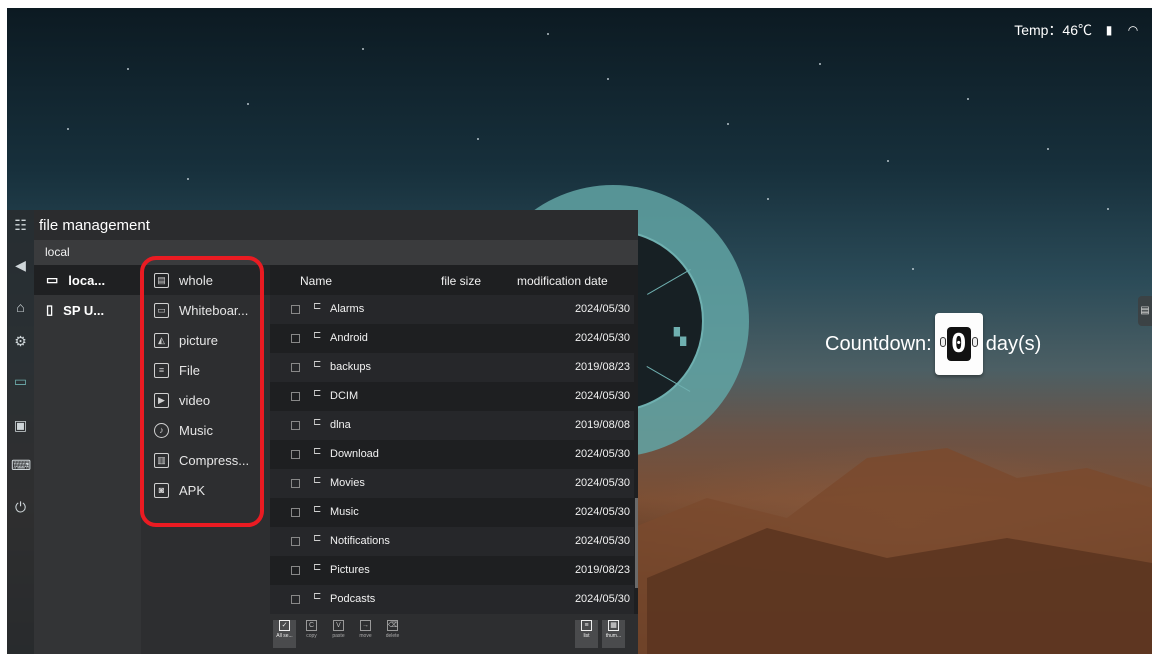  What do you see at coordinates (20, 507) in the screenshot?
I see `power-icon: ⏻` at bounding box center [20, 507].